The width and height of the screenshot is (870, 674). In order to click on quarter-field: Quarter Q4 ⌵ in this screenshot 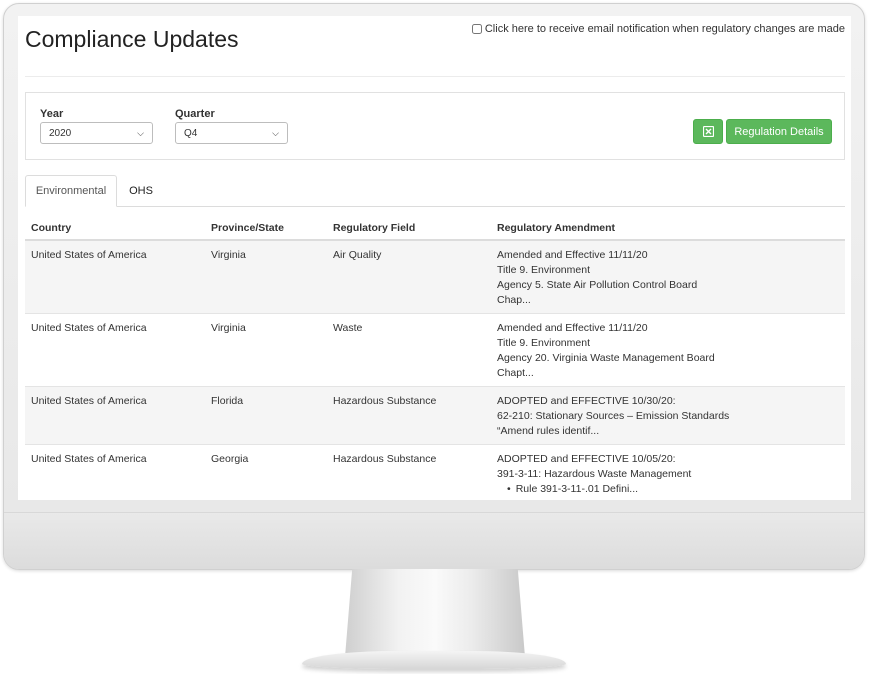, I will do `click(231, 126)`.